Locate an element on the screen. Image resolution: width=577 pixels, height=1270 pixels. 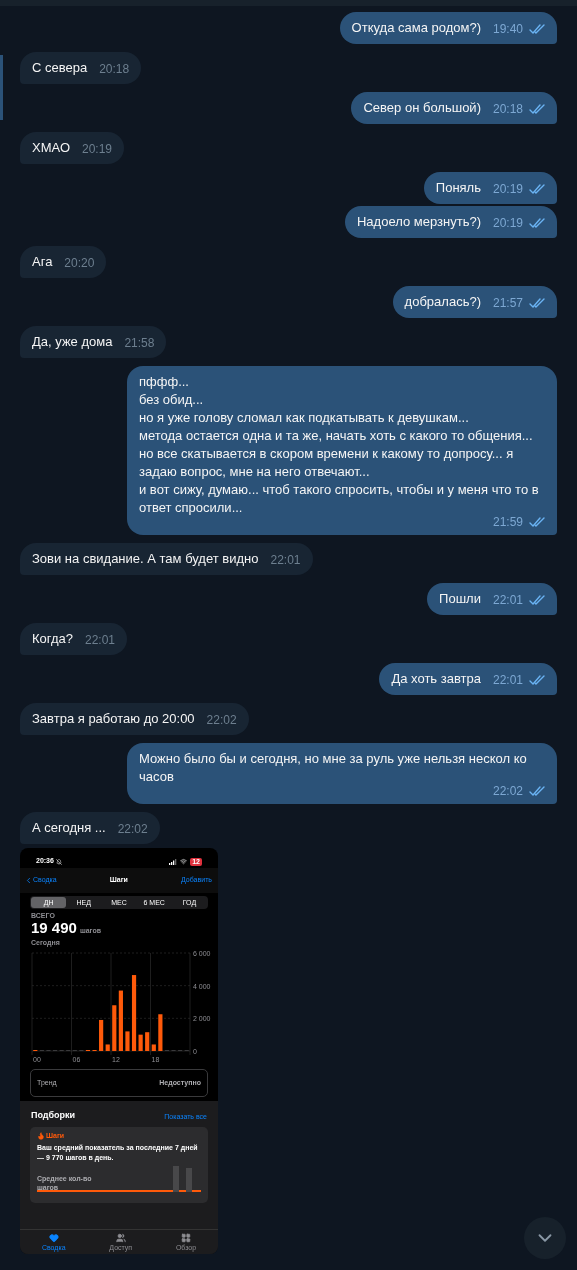
section-title: Подборки is located at coordinates (53, 1115).